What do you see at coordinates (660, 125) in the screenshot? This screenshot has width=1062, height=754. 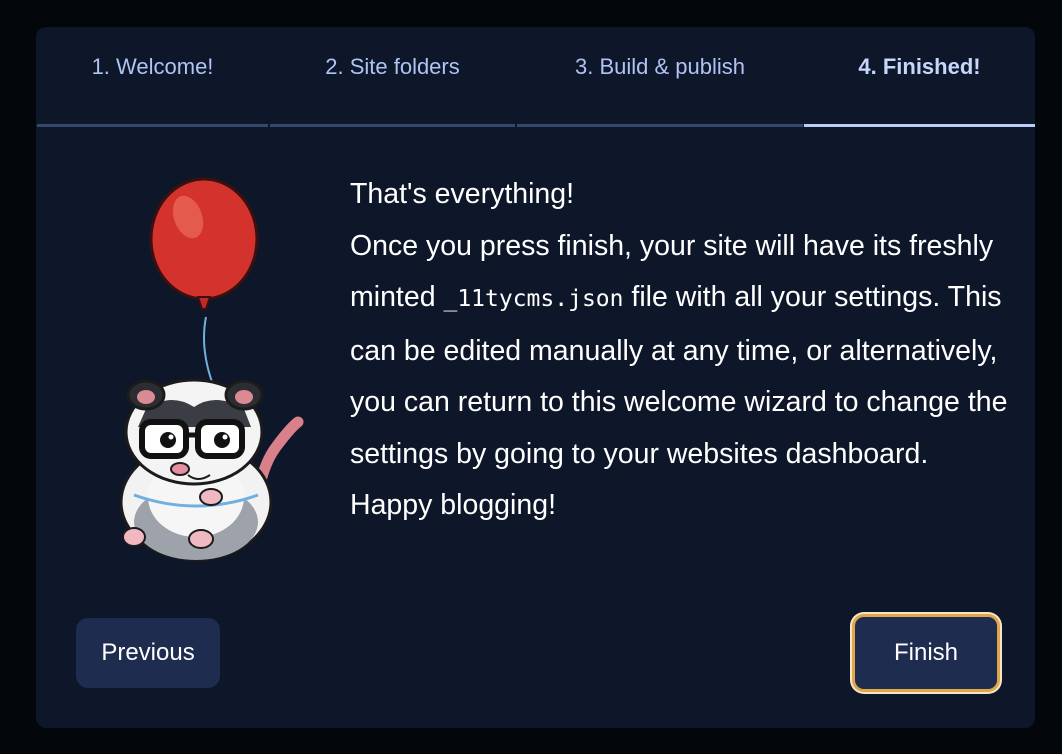 I see `tab-build-publish-underline` at bounding box center [660, 125].